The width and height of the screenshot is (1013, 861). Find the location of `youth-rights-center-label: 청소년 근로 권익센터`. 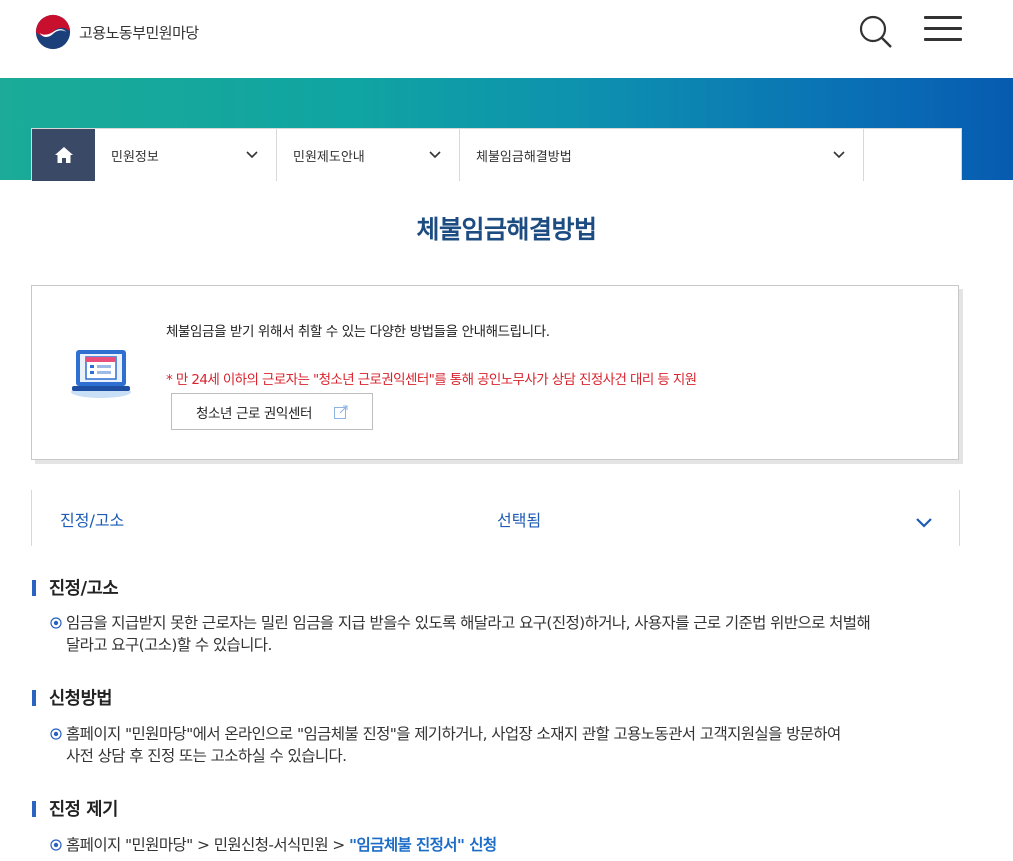

youth-rights-center-label: 청소년 근로 권익센터 is located at coordinates (254, 413).